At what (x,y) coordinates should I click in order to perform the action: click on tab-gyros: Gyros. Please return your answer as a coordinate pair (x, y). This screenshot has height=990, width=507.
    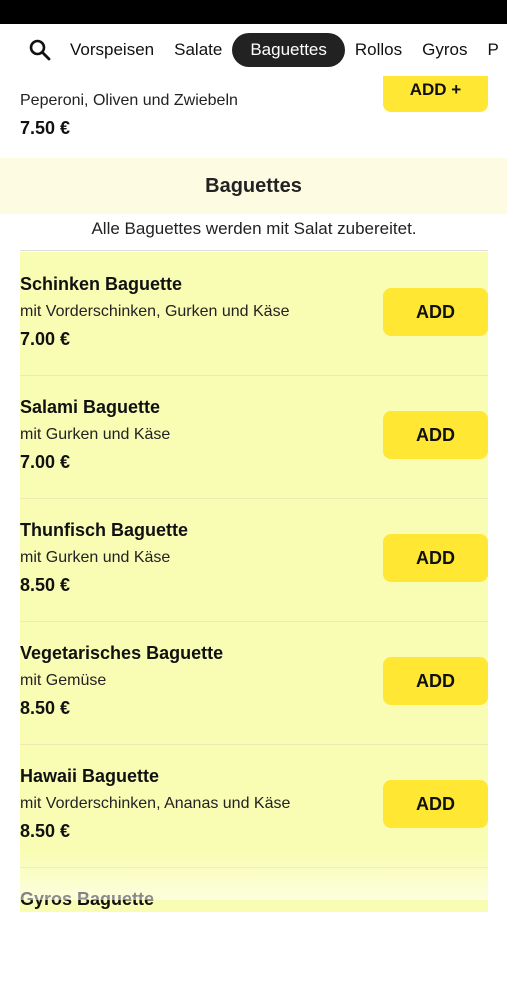
    Looking at the image, I should click on (444, 50).